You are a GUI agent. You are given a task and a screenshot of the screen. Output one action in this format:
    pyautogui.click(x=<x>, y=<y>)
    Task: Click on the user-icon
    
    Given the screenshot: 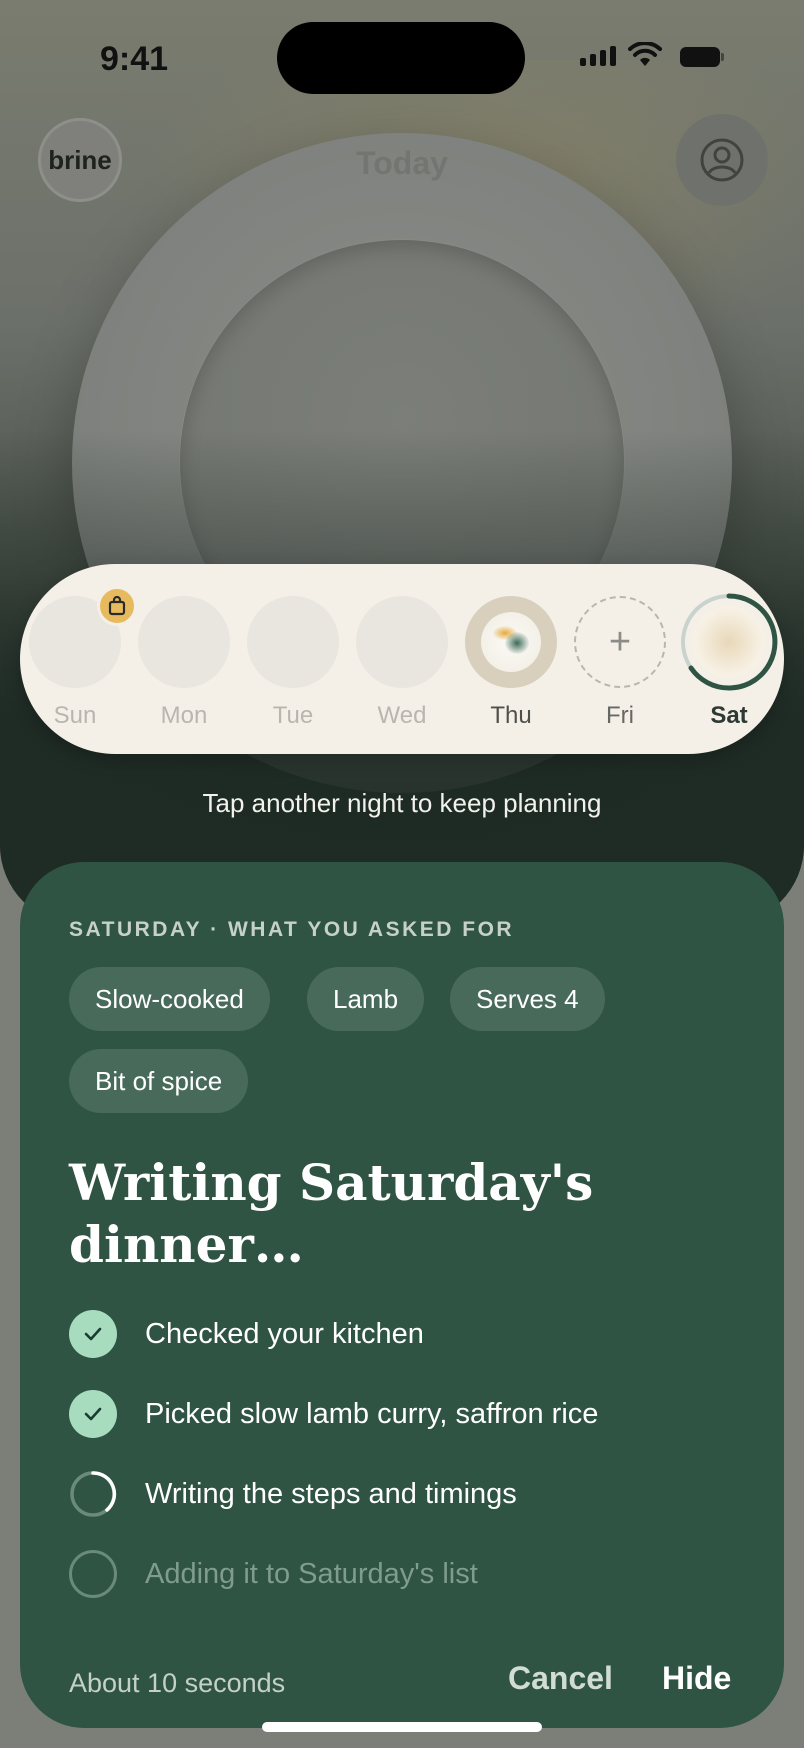 What is the action you would take?
    pyautogui.click(x=722, y=160)
    